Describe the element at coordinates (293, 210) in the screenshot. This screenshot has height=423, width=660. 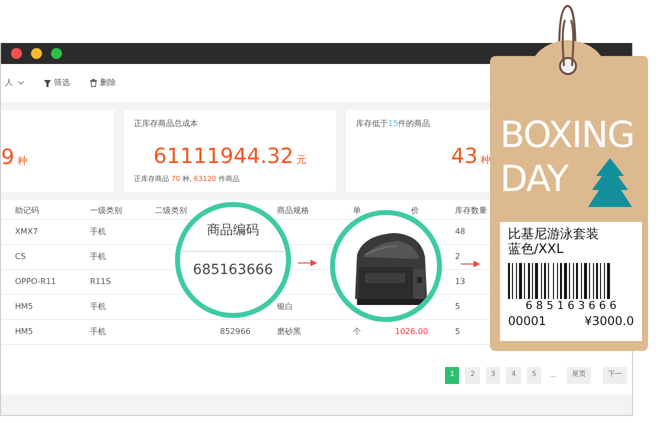
I see `column-header: 商品规格` at that location.